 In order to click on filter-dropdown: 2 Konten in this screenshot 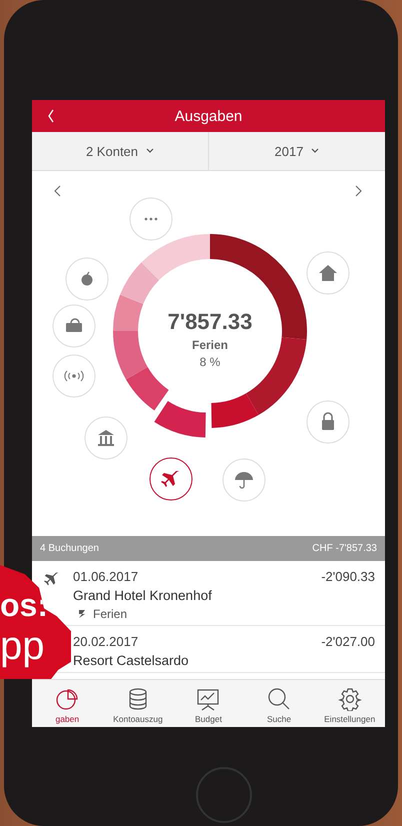, I will do `click(120, 151)`.